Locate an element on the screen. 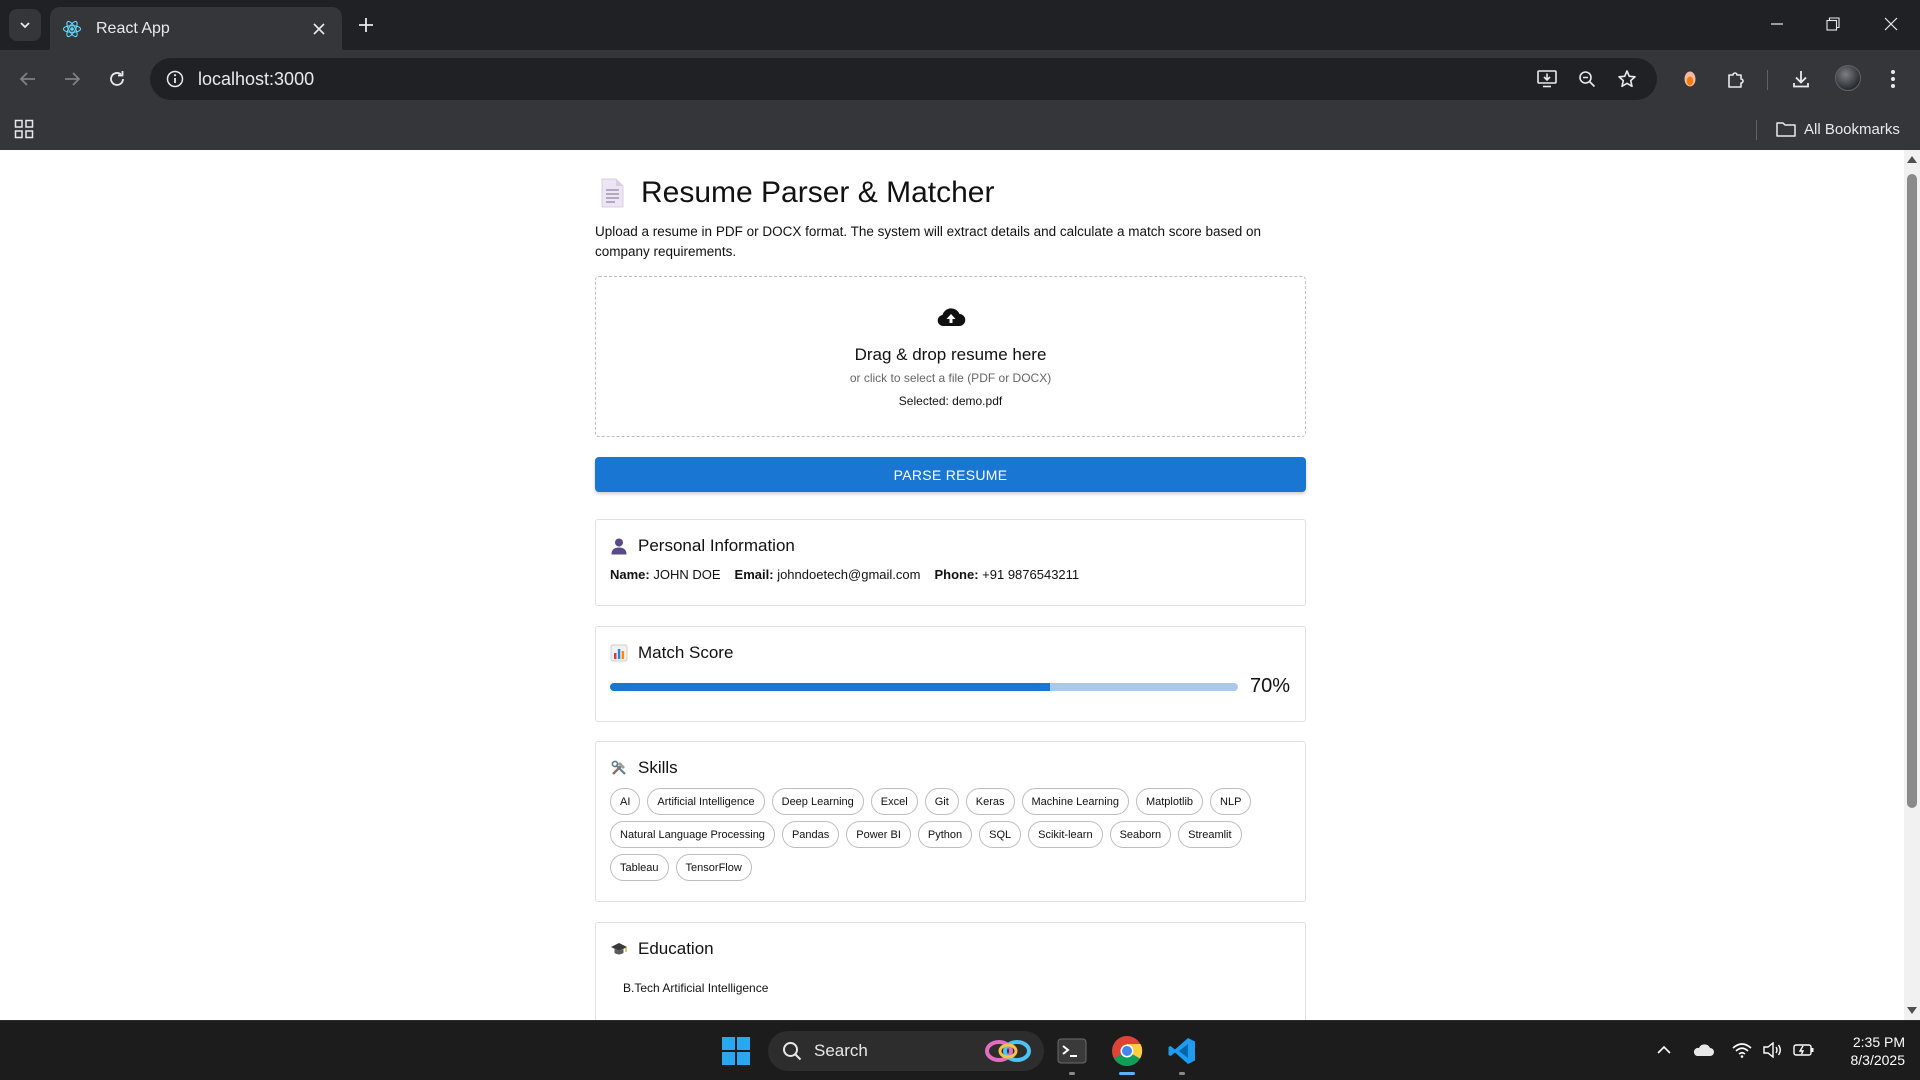 Image resolution: width=1920 pixels, height=1080 pixels. reload-button is located at coordinates (117, 79).